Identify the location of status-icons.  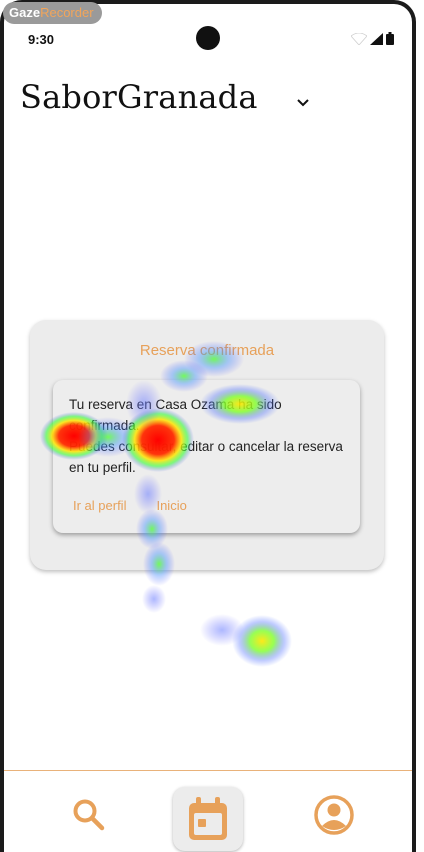
(372, 38).